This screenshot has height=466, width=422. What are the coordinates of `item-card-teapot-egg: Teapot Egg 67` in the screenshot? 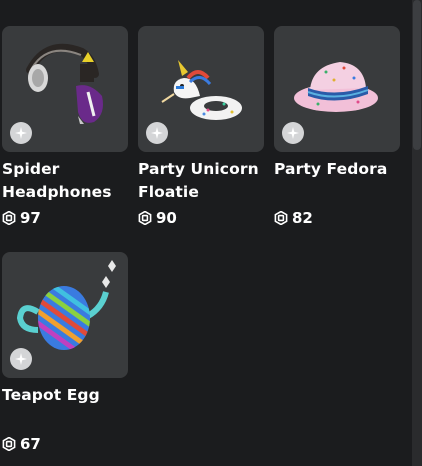 It's located at (65, 353).